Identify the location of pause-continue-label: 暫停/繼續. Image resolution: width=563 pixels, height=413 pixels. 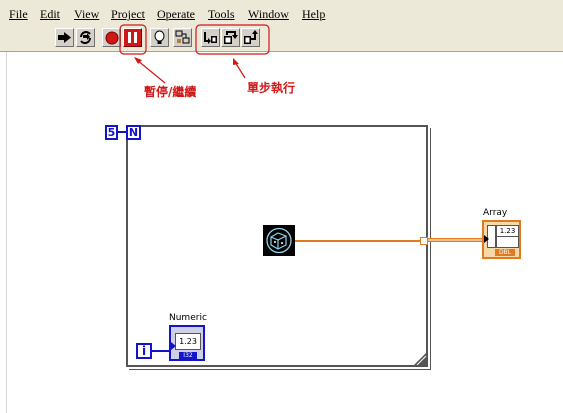
(170, 92).